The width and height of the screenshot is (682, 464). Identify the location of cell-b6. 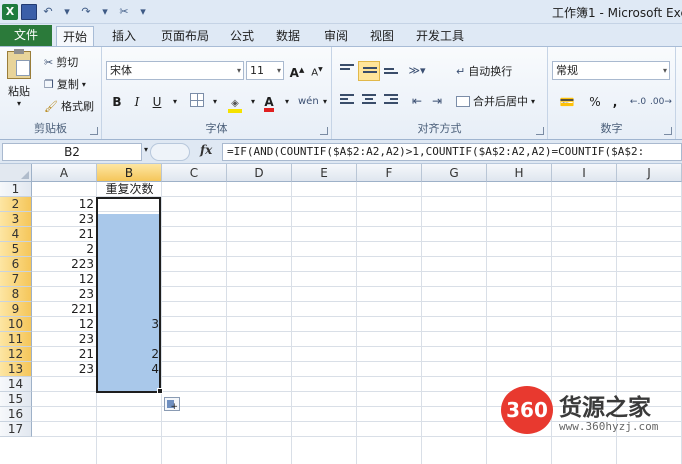
(129, 264).